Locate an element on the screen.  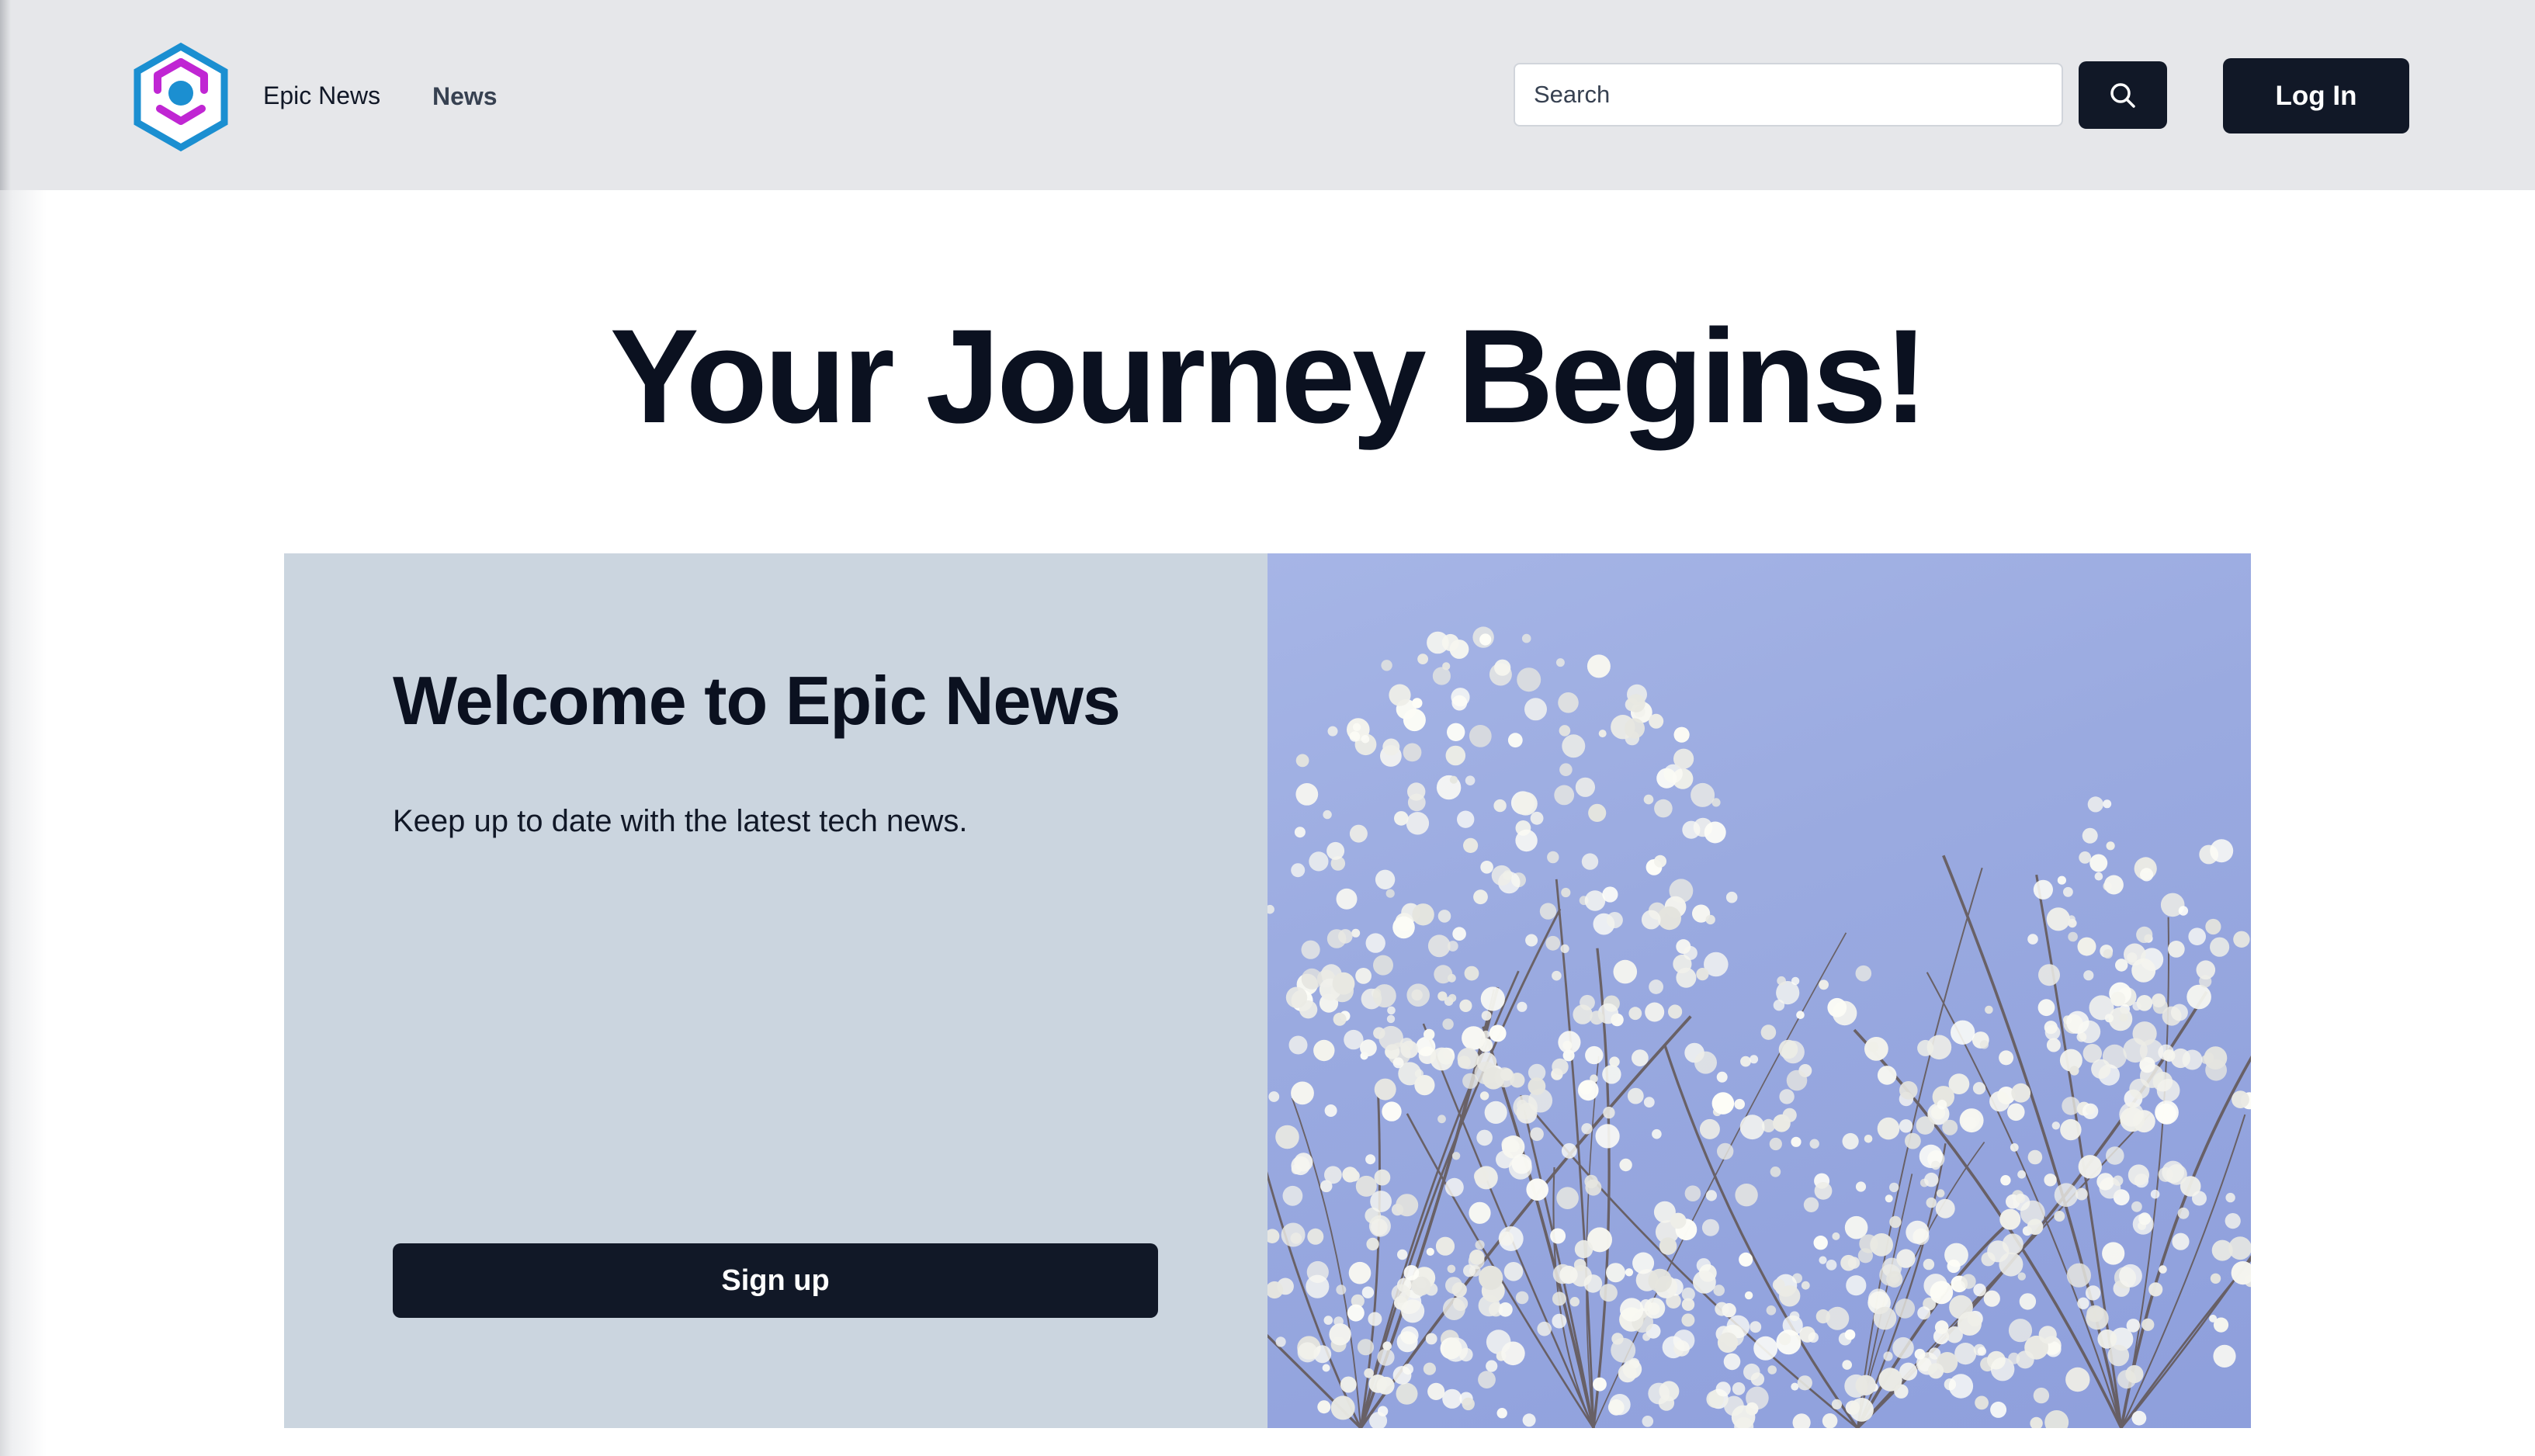
top-navbar: Epic News News Log In is located at coordinates (1267, 95).